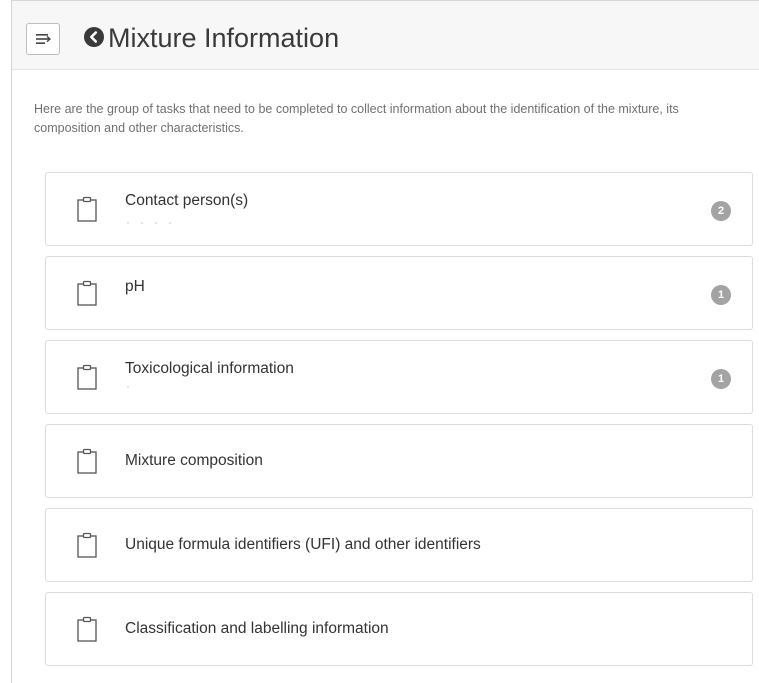  Describe the element at coordinates (94, 37) in the screenshot. I see `back-circle-icon` at that location.